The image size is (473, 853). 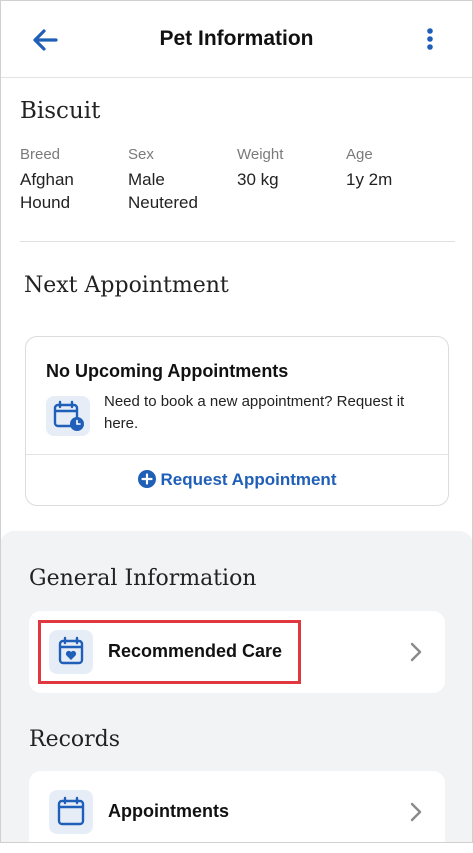 I want to click on page-title: Pet Information, so click(x=236, y=38).